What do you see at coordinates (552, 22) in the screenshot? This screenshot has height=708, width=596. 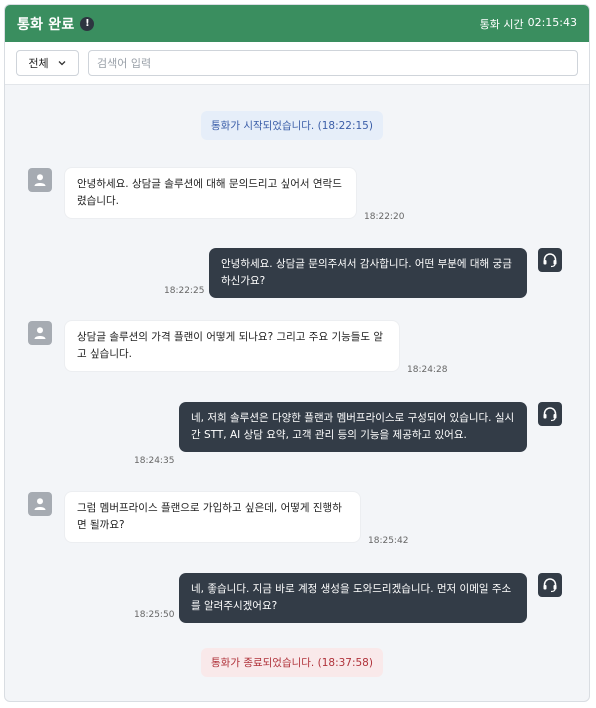 I see `call-duration-value: 02:15:43` at bounding box center [552, 22].